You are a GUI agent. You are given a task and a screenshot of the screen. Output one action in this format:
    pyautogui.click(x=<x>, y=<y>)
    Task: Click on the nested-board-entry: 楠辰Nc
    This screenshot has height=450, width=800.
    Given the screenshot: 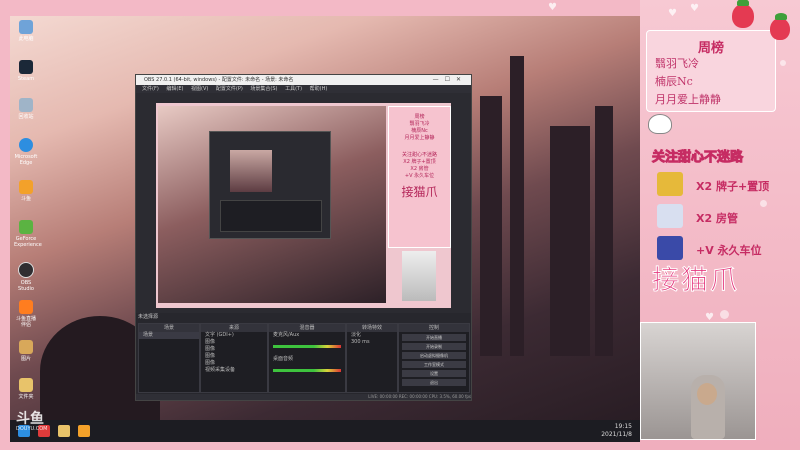 What is the action you would take?
    pyautogui.click(x=419, y=131)
    